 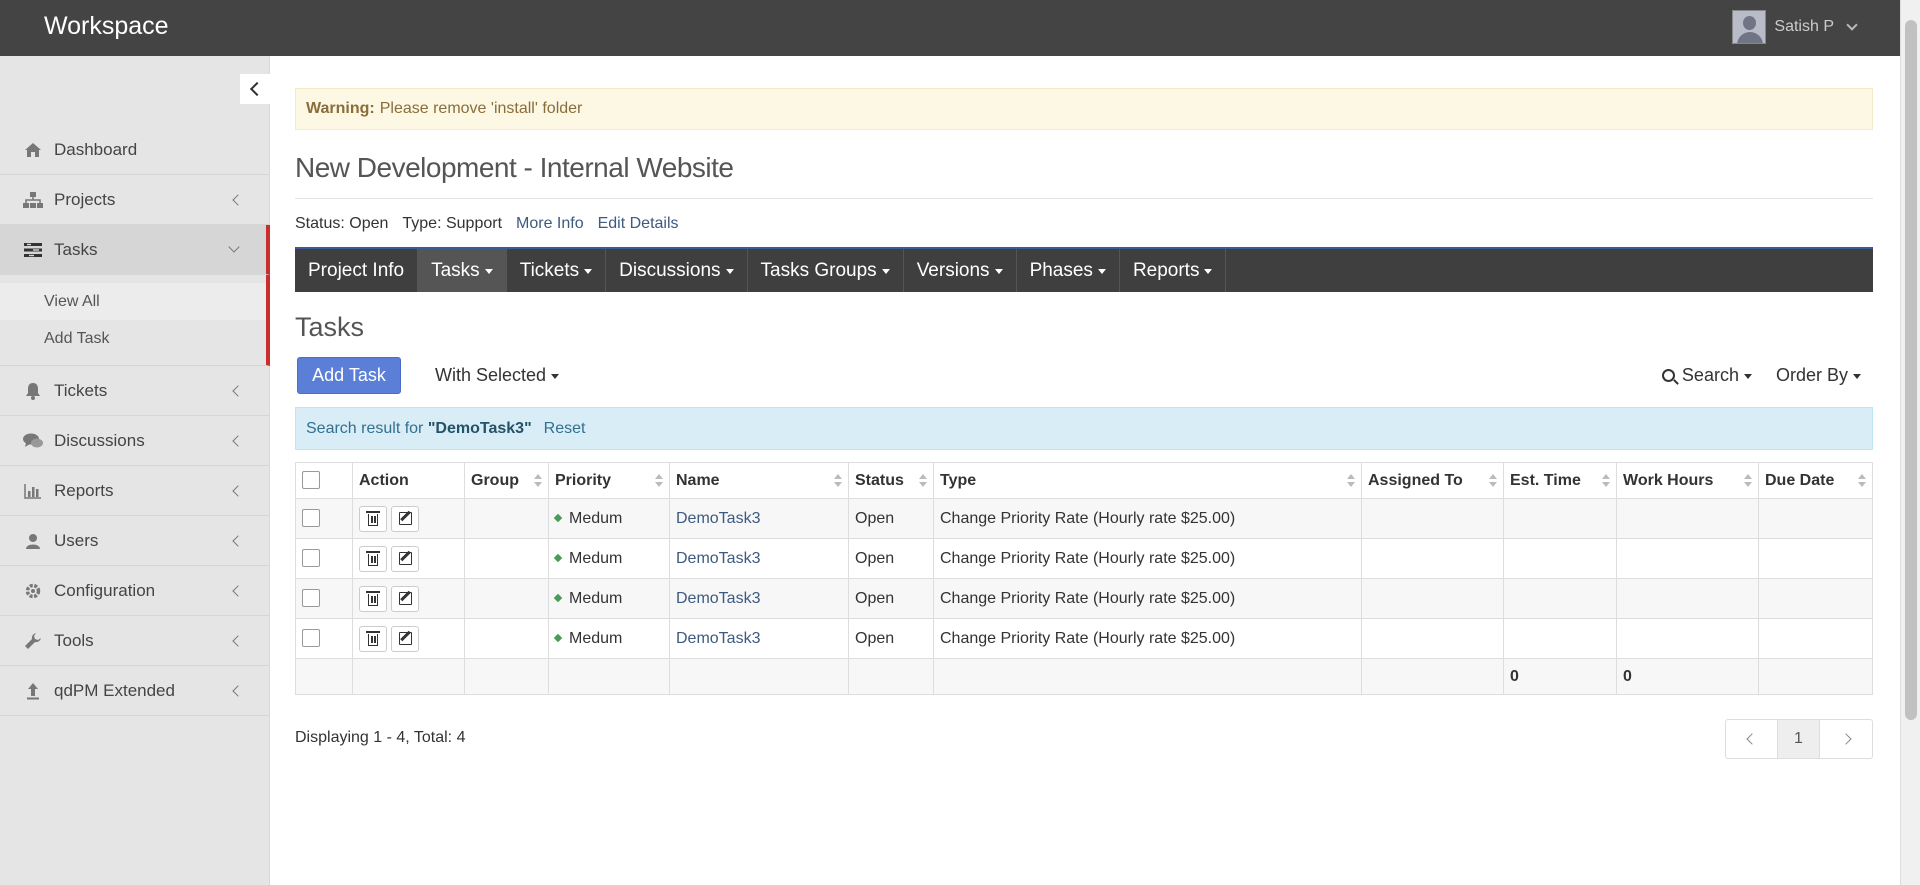 What do you see at coordinates (1173, 270) in the screenshot?
I see `tab-reports: Reports` at bounding box center [1173, 270].